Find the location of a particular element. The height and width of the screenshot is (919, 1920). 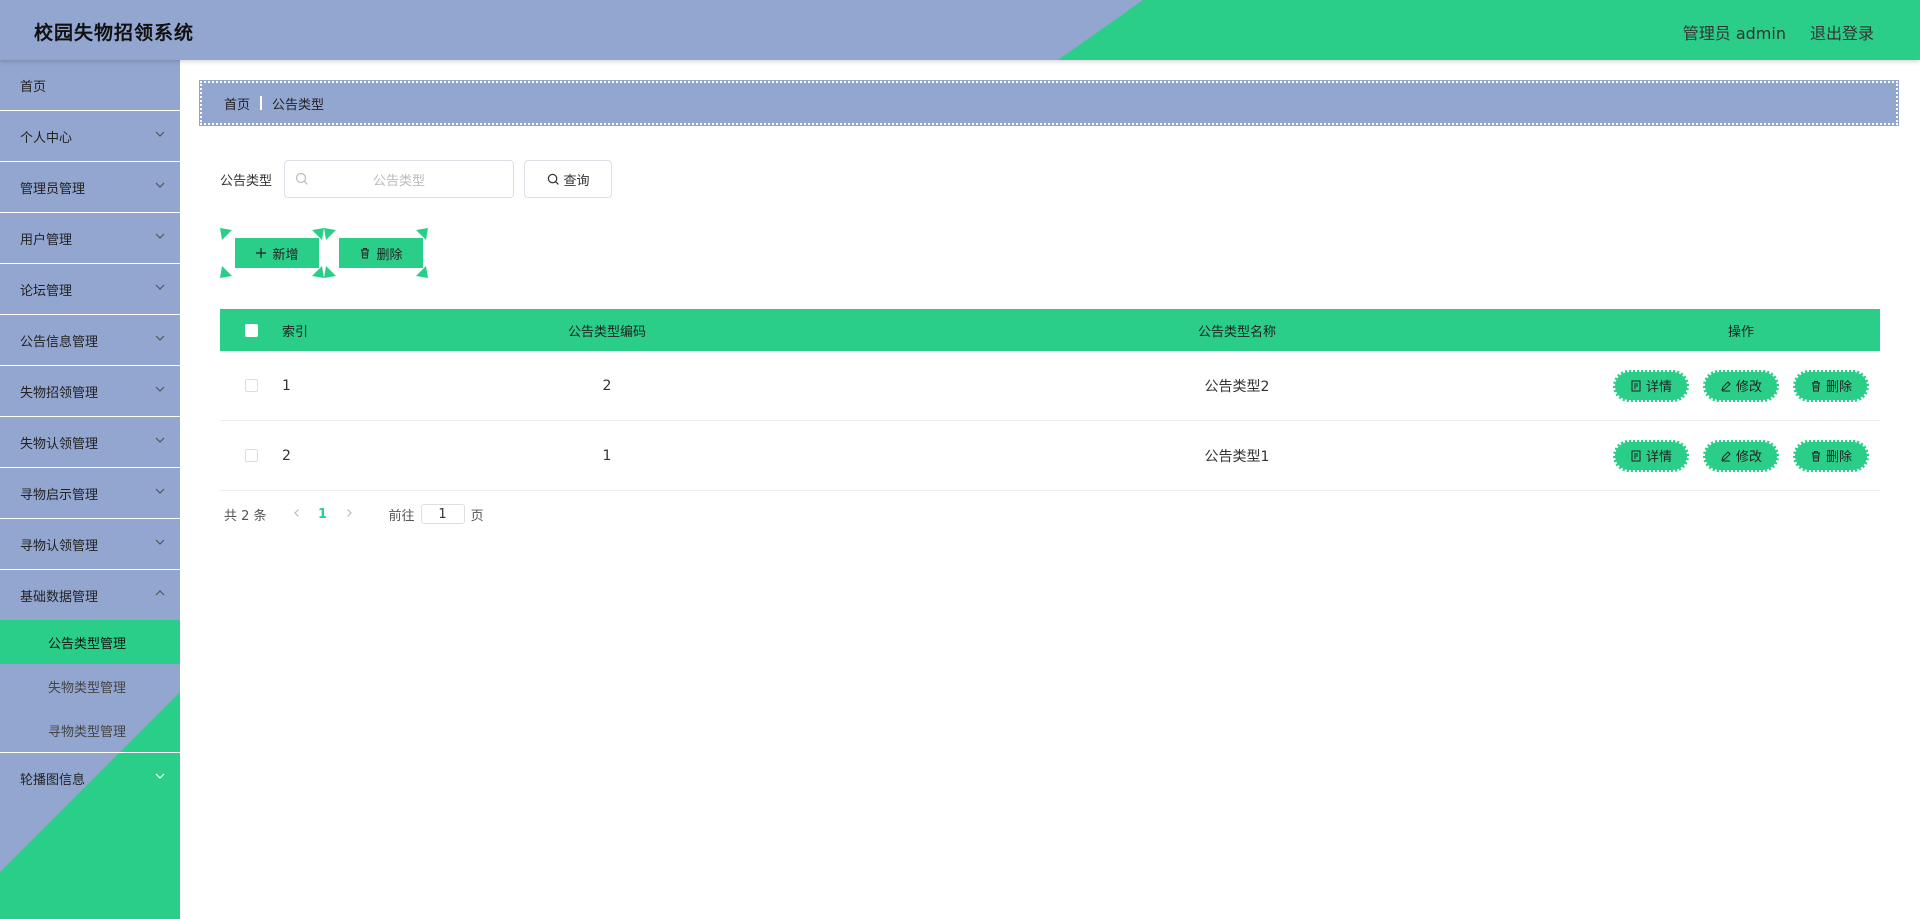

sidebar-item-personal-center: 个人中心 is located at coordinates (90, 136).